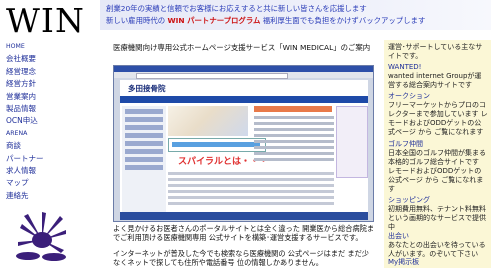  I want to click on nav-item-company: 会社概要, so click(36, 59).